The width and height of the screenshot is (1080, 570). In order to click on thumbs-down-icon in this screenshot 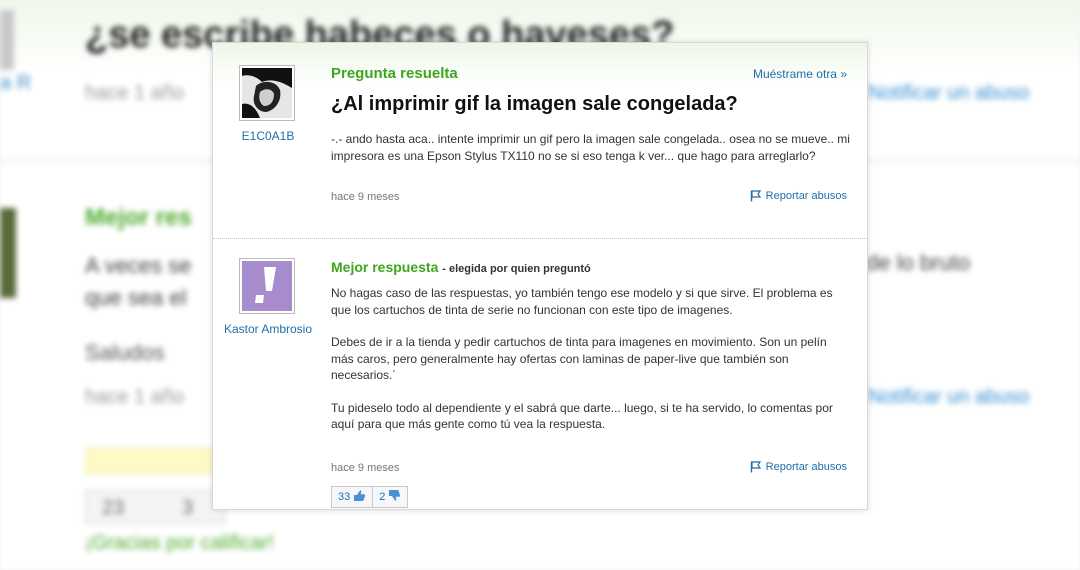, I will do `click(394, 497)`.